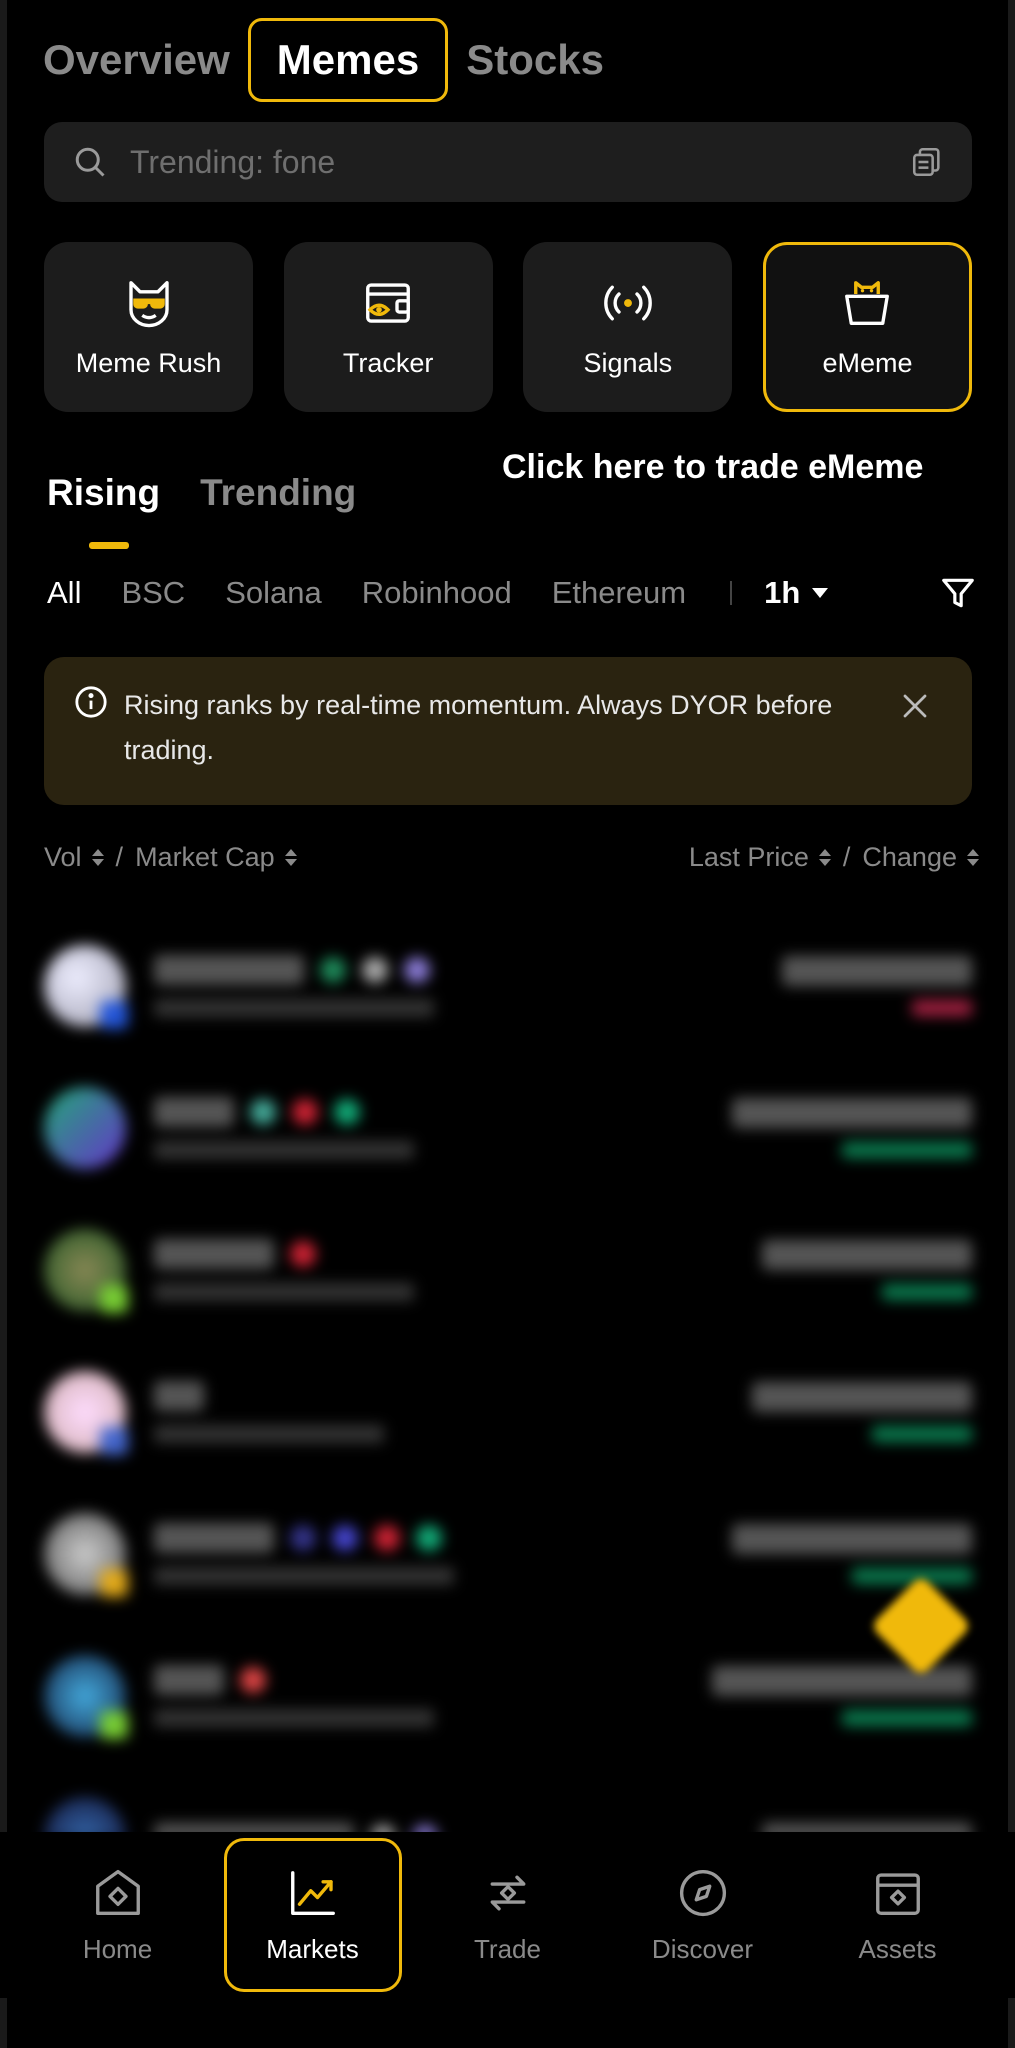 The image size is (1015, 2048). I want to click on timeframe-value: 1h, so click(782, 592).